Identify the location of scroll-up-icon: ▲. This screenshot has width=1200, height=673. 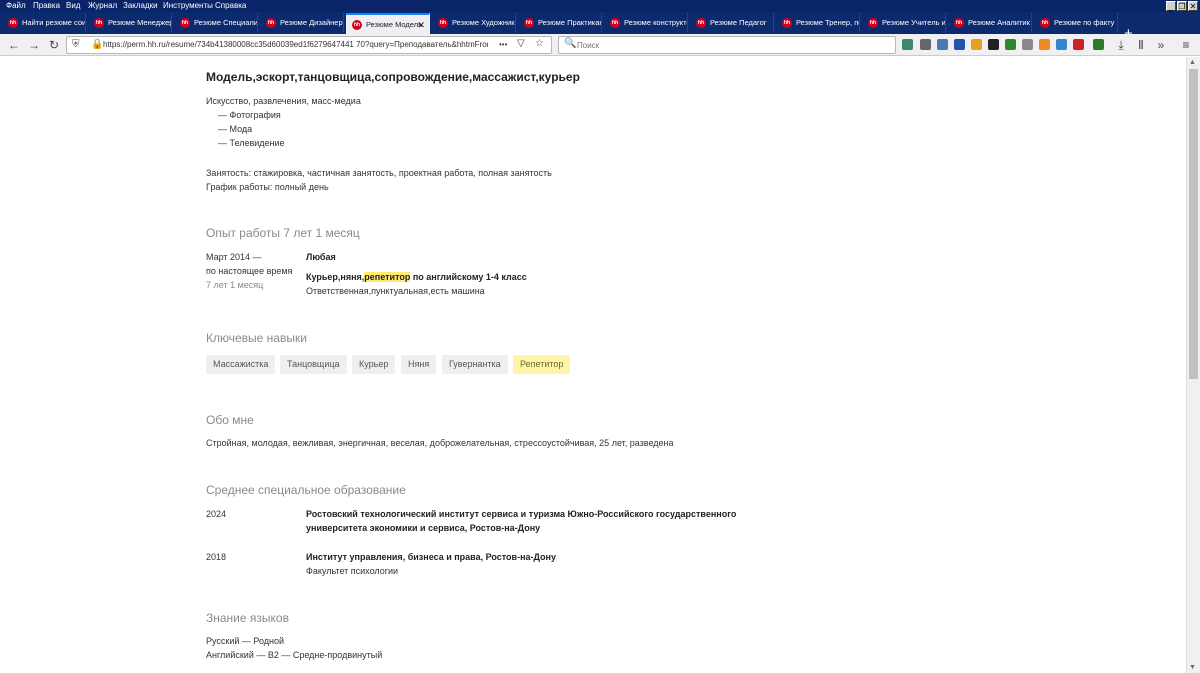
(1192, 62).